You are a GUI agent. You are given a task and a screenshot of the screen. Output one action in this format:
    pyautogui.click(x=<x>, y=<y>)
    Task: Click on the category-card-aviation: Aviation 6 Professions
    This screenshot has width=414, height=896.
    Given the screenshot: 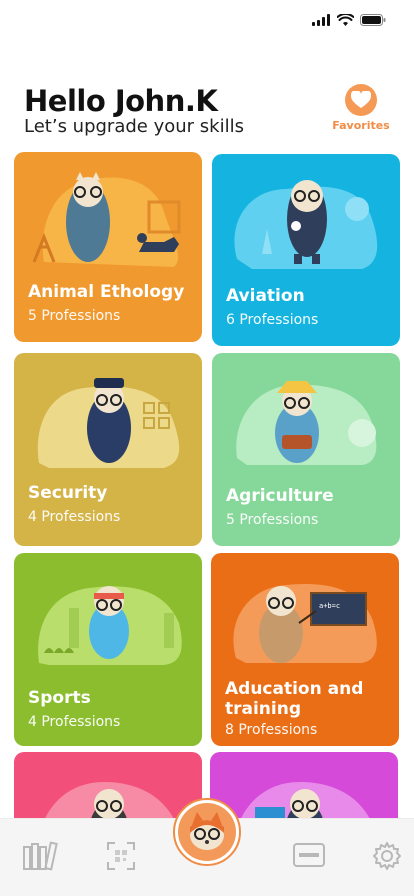 What is the action you would take?
    pyautogui.click(x=306, y=250)
    